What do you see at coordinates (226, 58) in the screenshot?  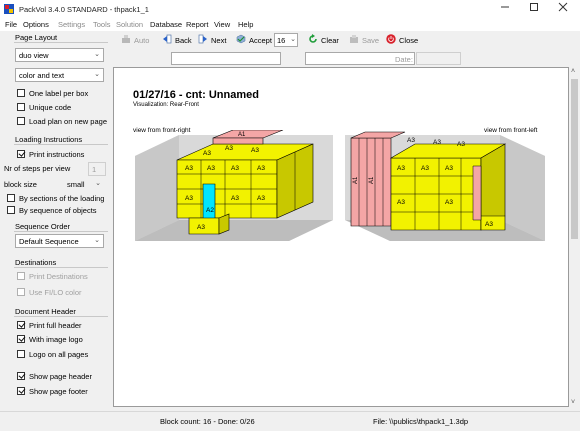 I see `toolbar-field-left` at bounding box center [226, 58].